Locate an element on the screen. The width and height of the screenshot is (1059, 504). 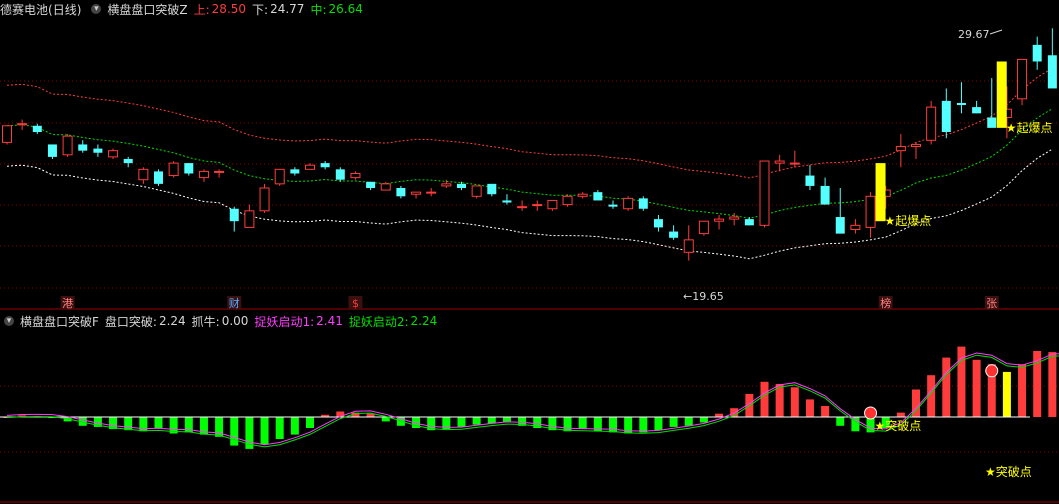
event-marker: 港 is located at coordinates (67, 303).